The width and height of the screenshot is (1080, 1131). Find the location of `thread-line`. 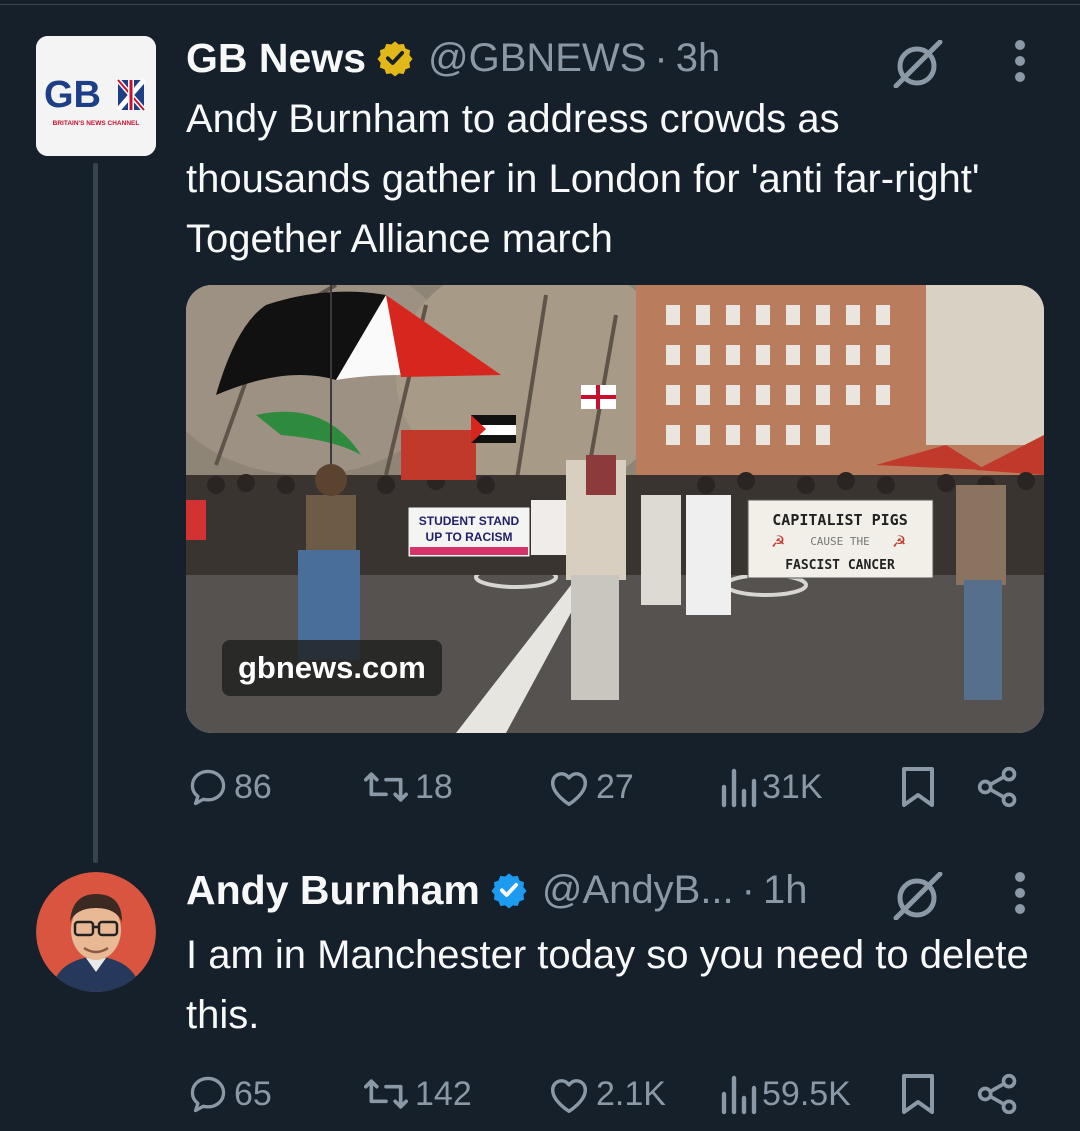

thread-line is located at coordinates (95, 513).